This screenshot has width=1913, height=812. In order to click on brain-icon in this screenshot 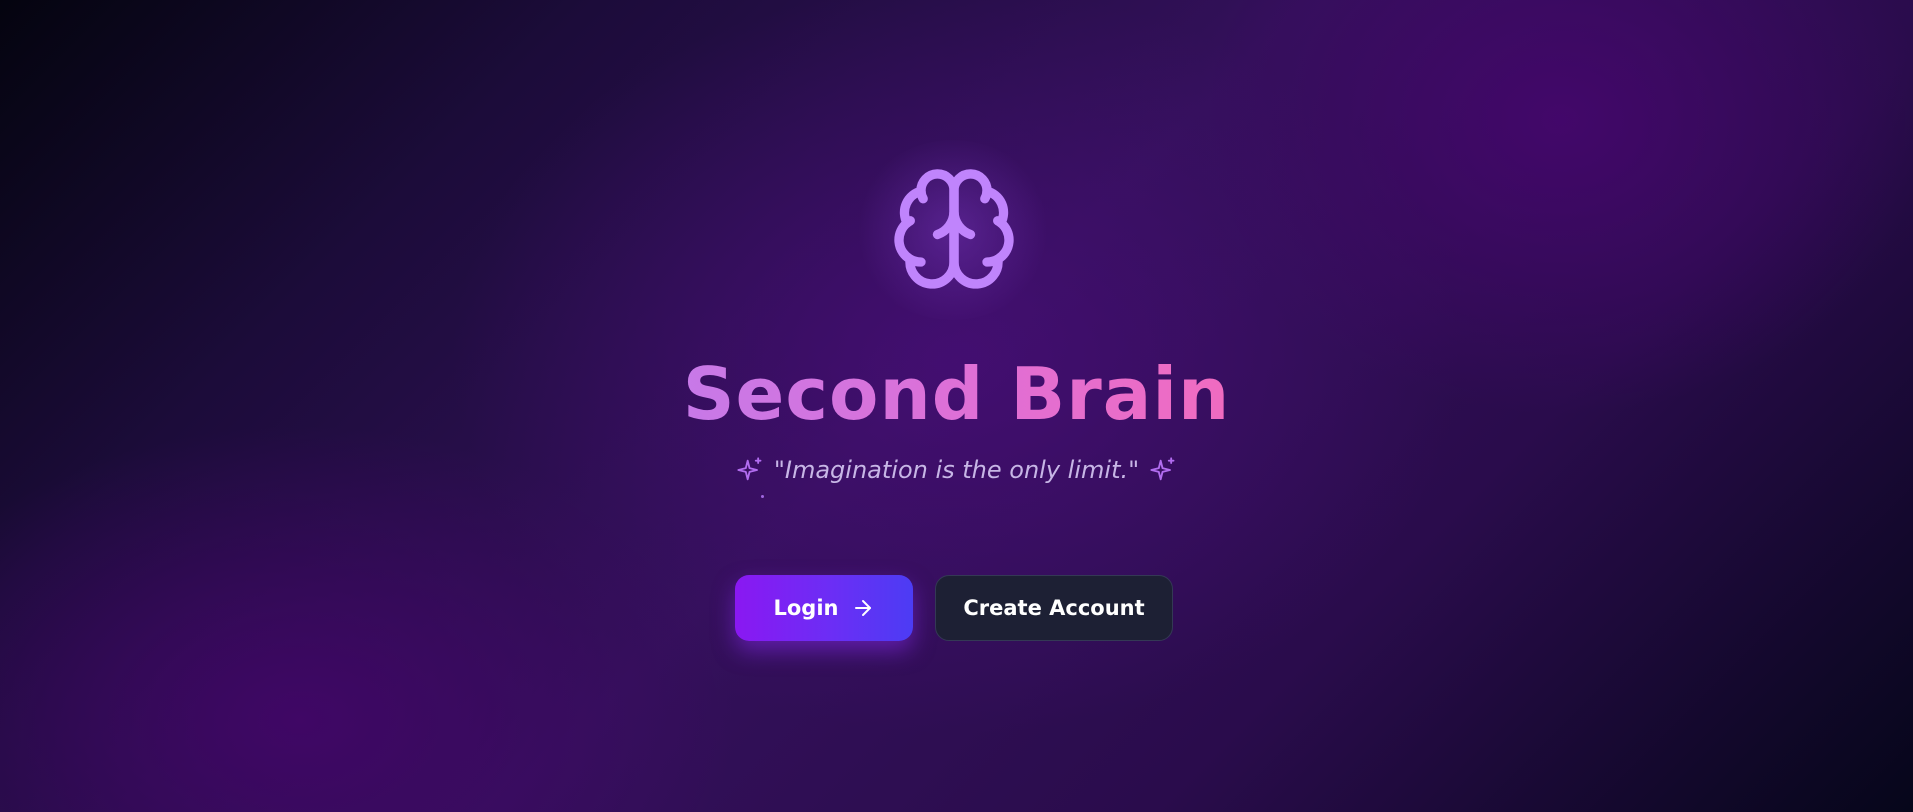, I will do `click(954, 229)`.